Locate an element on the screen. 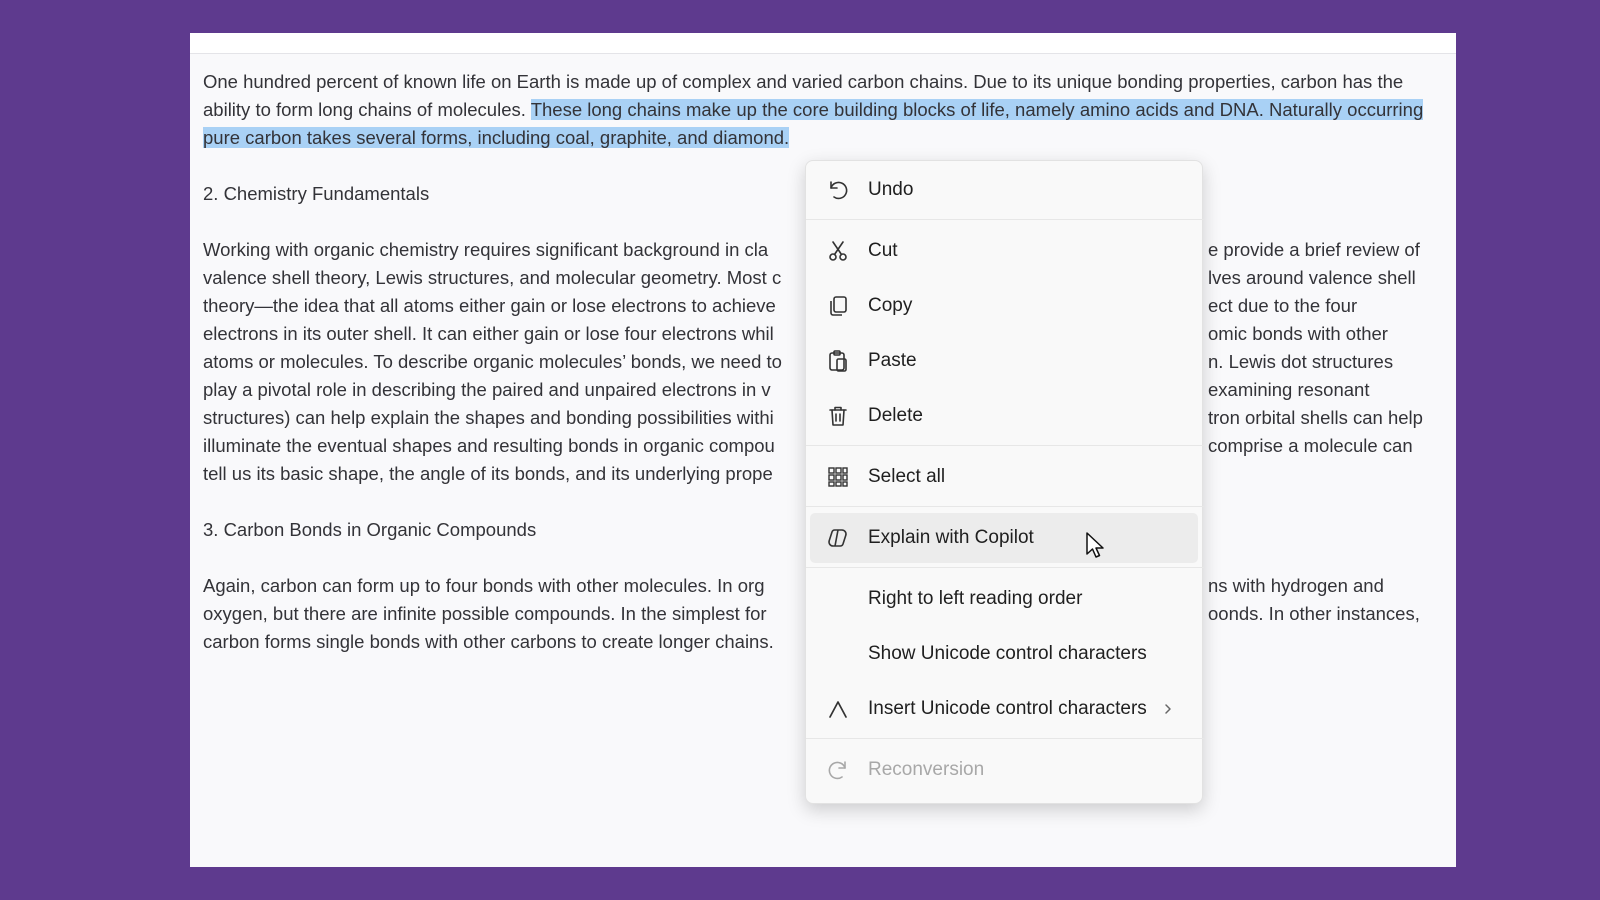  menu-item-insert-unicode: Insert Unicode control characters is located at coordinates (1004, 709).